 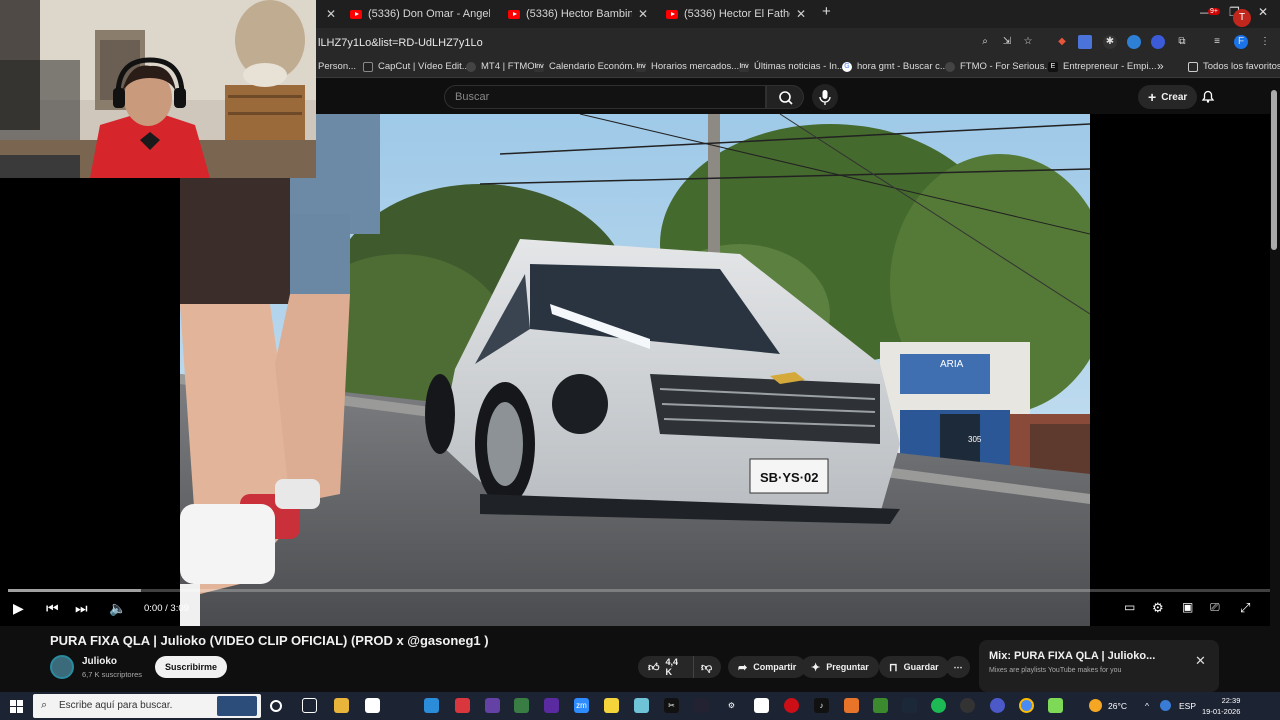 I want to click on translate-icon, so click(x=1085, y=42).